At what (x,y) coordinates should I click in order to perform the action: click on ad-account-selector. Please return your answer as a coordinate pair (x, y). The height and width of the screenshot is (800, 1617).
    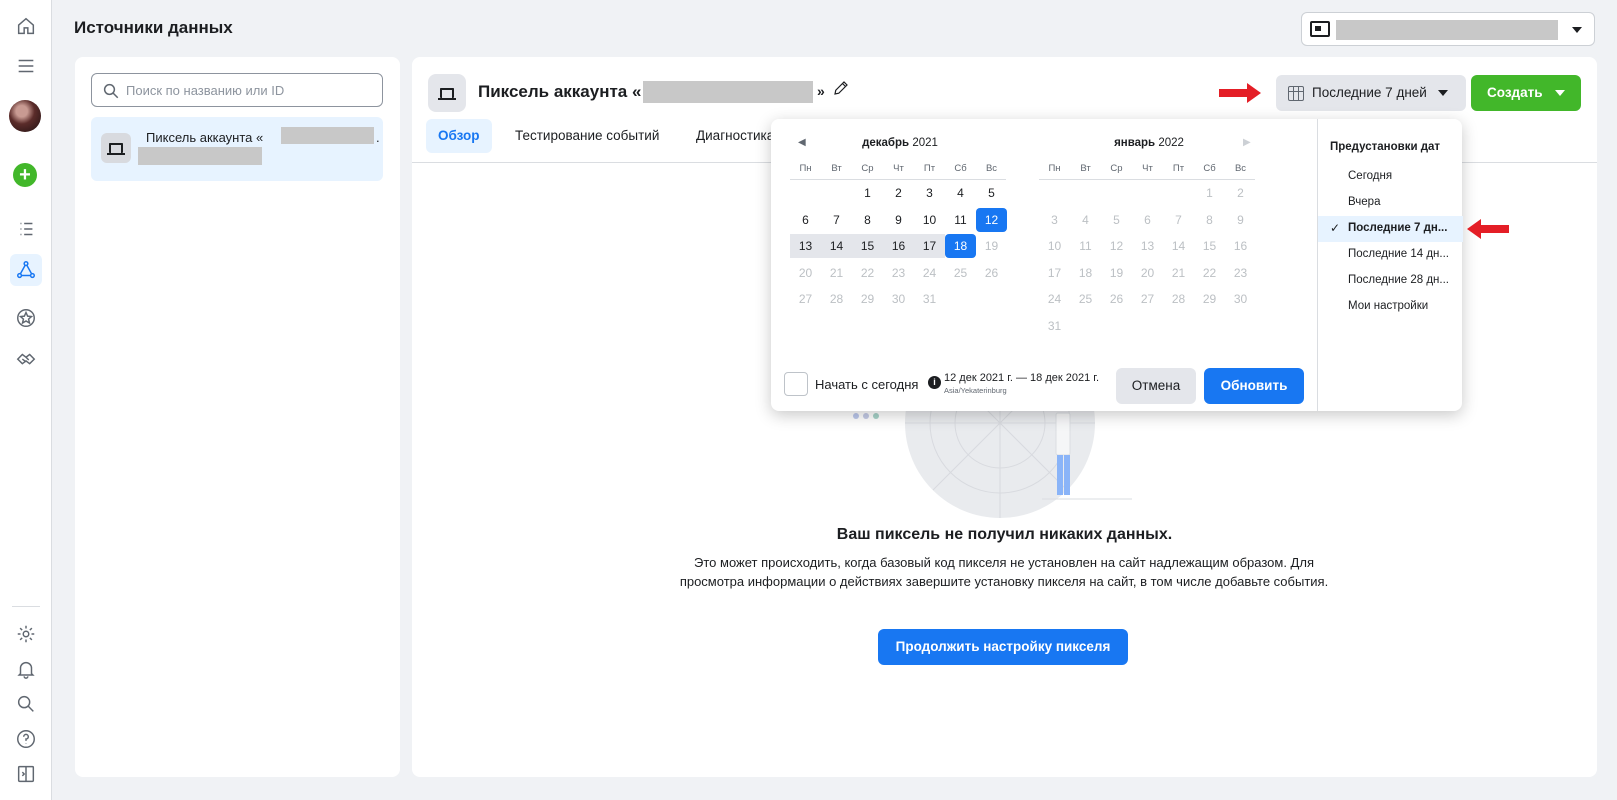
    Looking at the image, I should click on (1448, 29).